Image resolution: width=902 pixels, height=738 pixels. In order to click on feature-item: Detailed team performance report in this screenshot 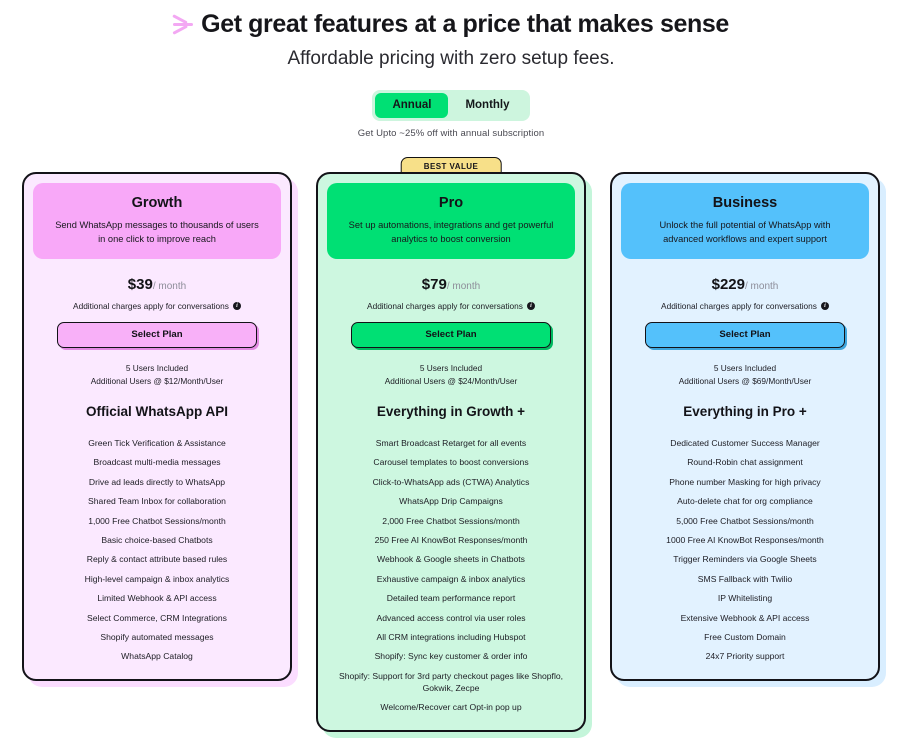, I will do `click(451, 598)`.